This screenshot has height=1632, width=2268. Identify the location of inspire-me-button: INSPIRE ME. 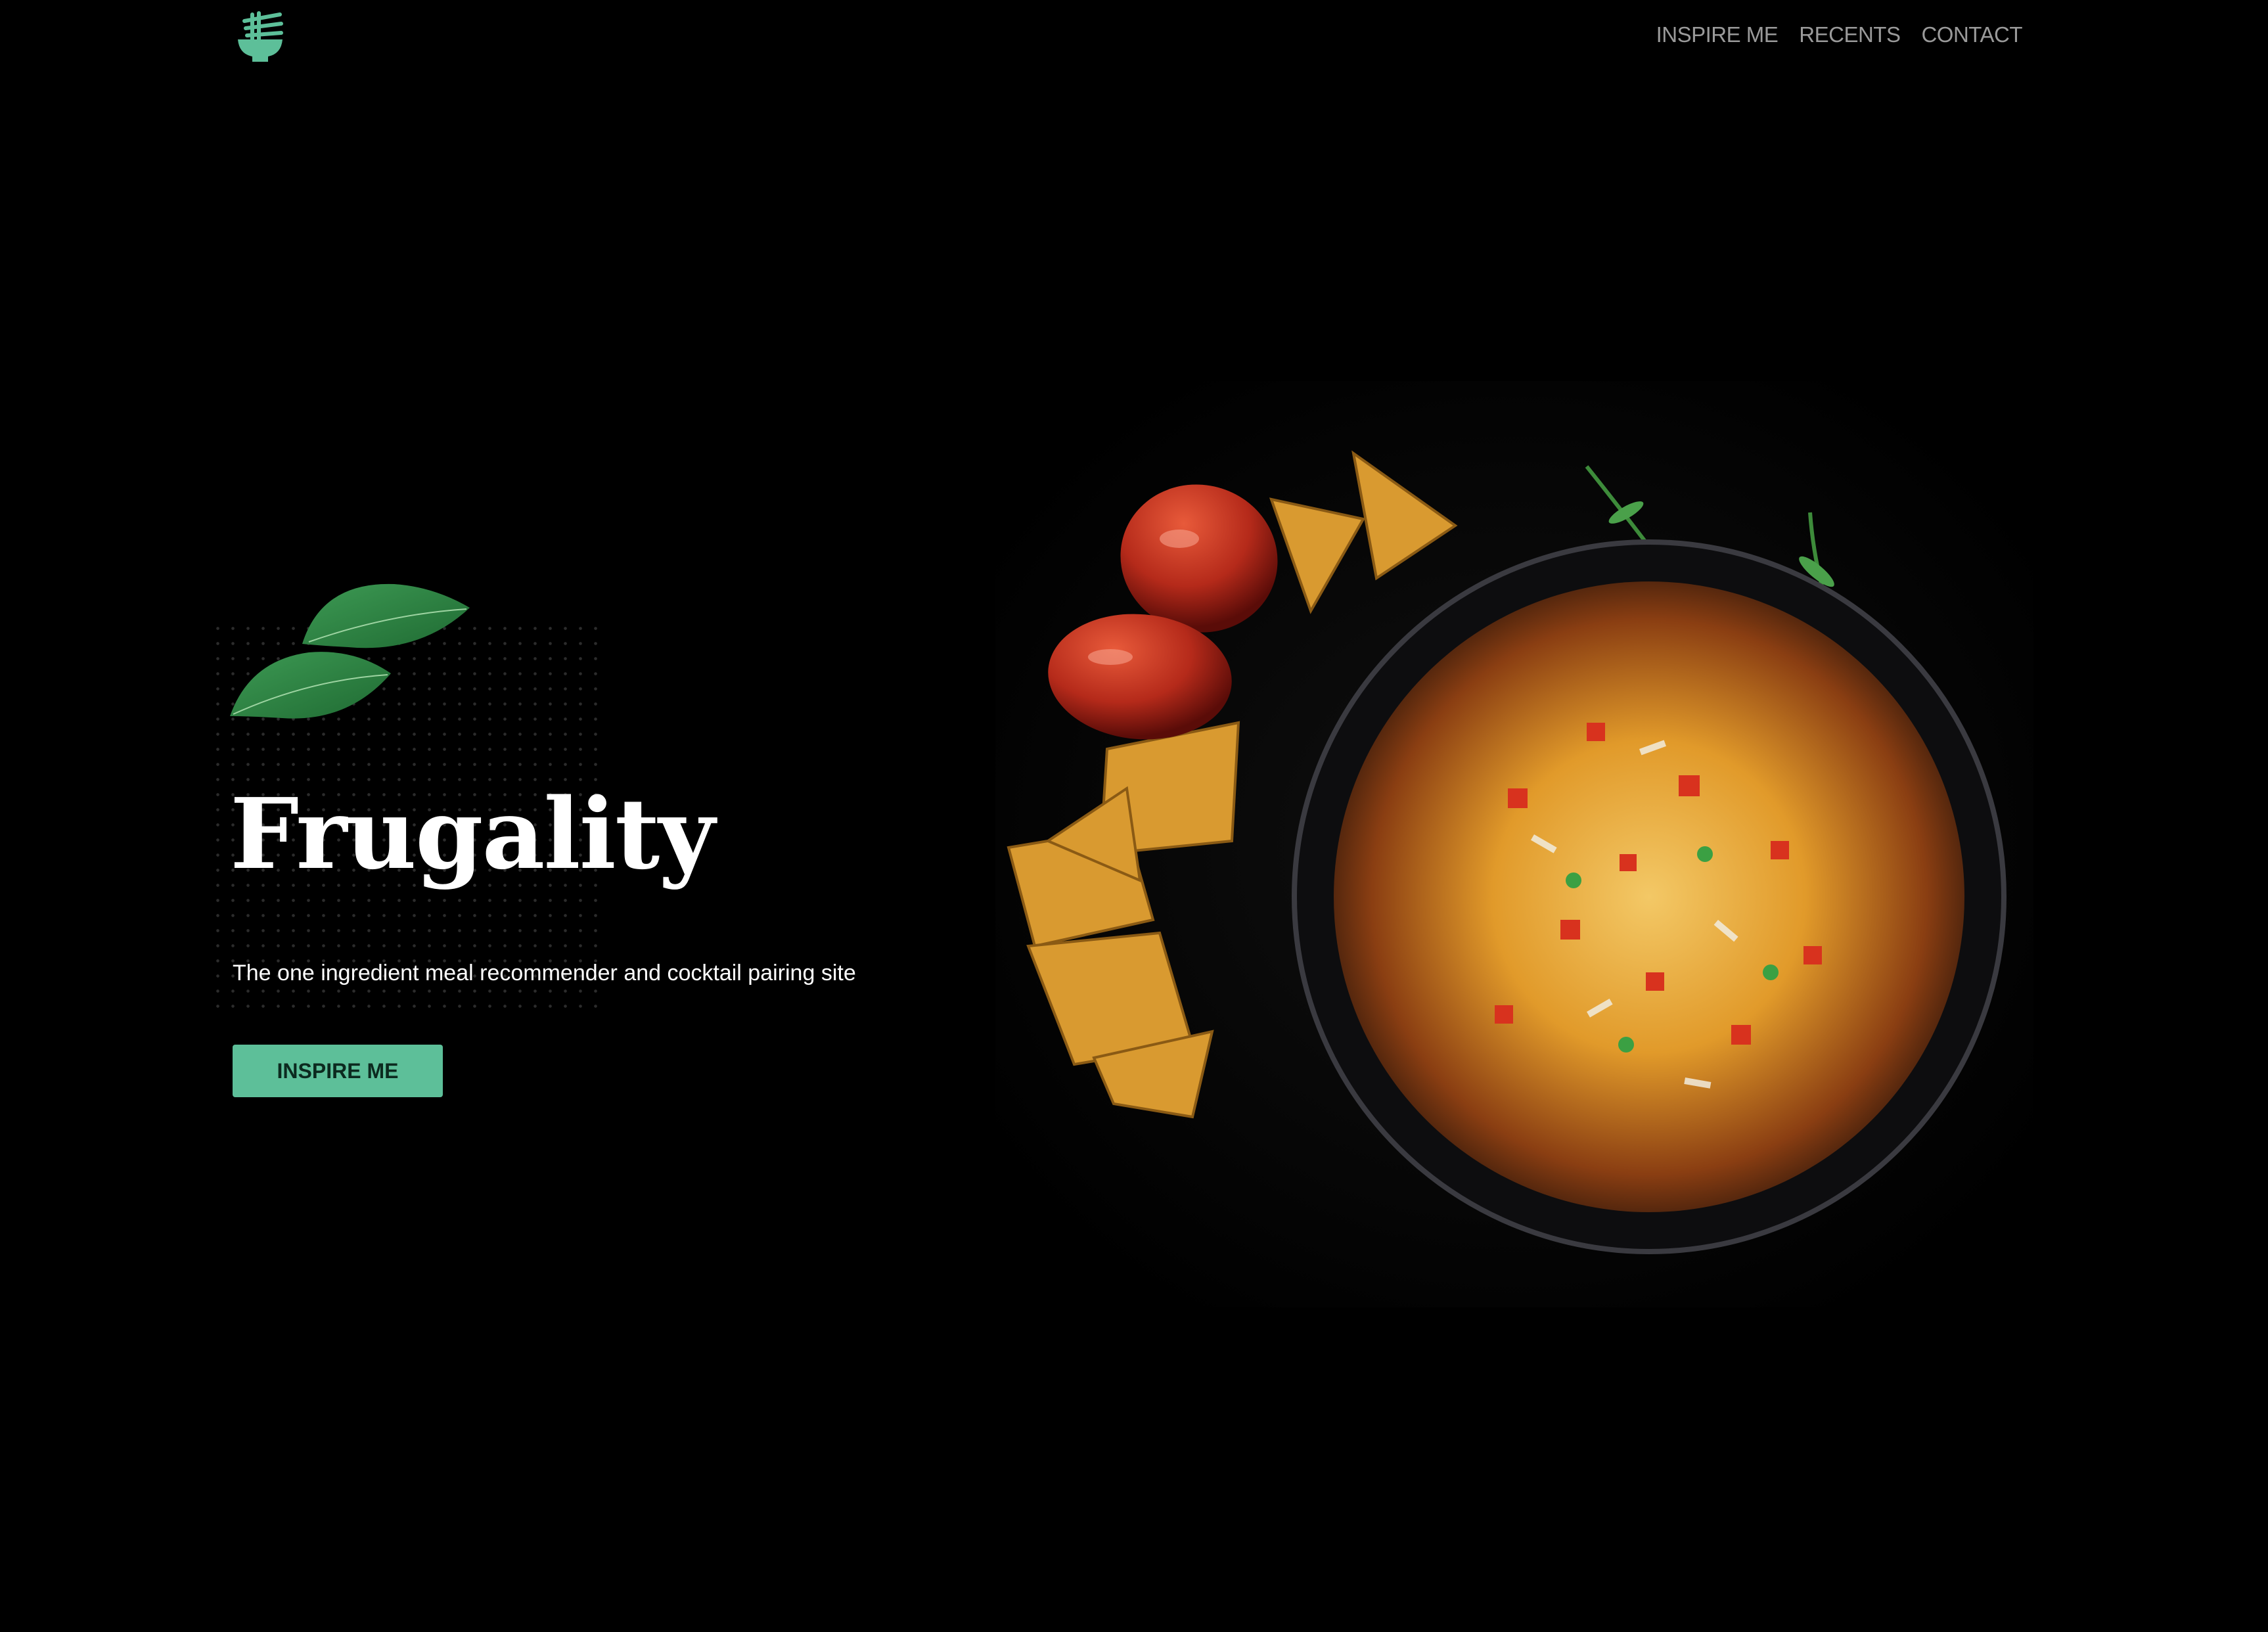
(338, 1071).